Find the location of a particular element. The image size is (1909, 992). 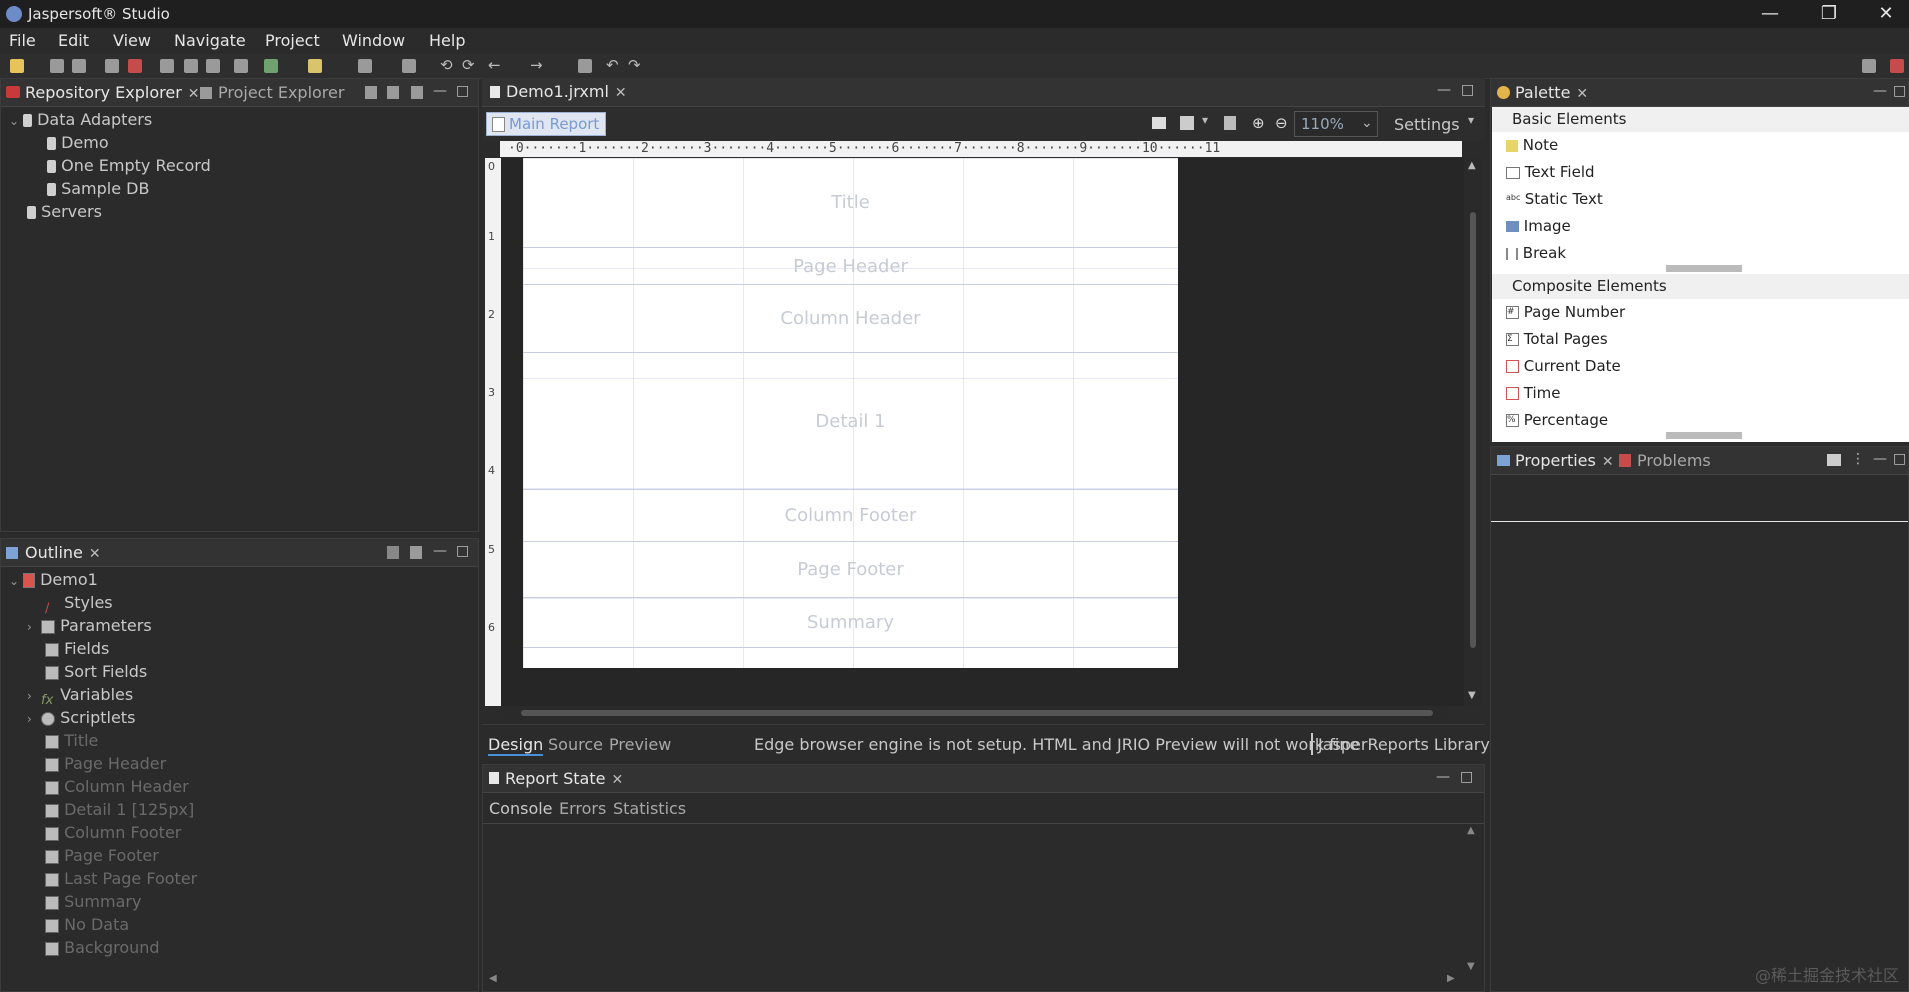

outline-item-styles: ∕ Styles is located at coordinates (103, 603).